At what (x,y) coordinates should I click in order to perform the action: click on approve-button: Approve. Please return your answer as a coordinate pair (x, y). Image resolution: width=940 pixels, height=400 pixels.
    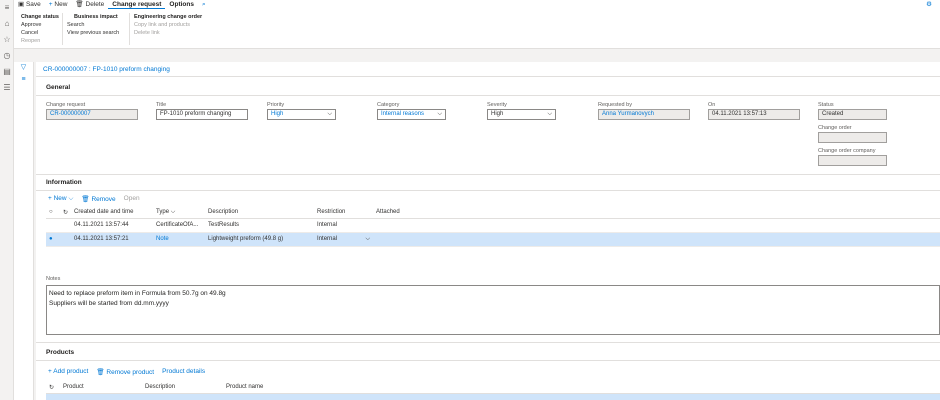
    Looking at the image, I should click on (40, 25).